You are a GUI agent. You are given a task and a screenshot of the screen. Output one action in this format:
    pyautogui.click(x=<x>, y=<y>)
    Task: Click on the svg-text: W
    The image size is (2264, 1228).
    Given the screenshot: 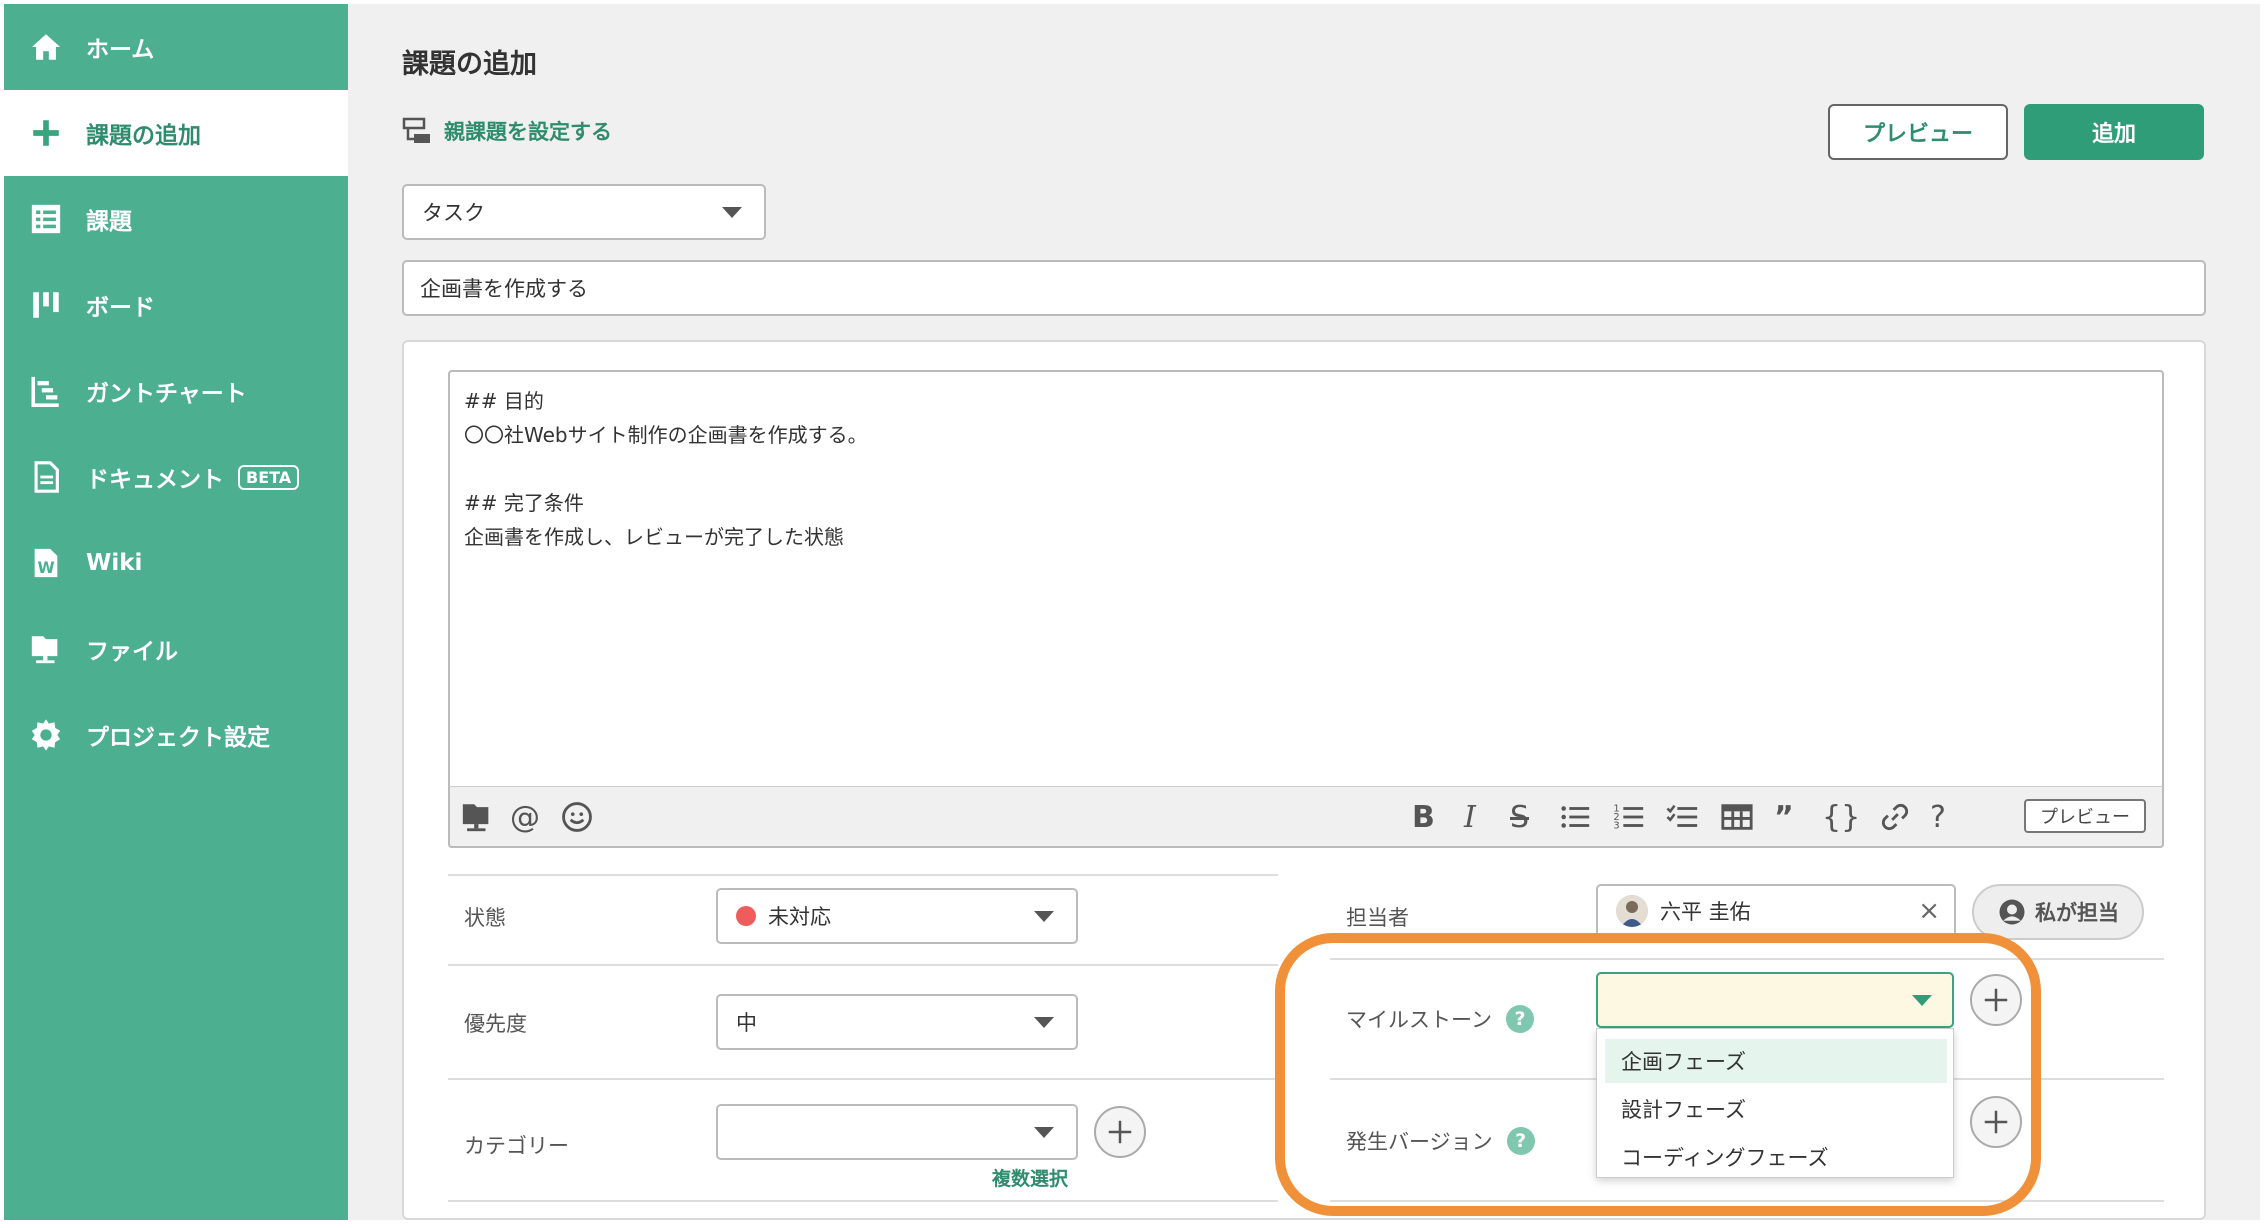 What is the action you would take?
    pyautogui.click(x=46, y=568)
    